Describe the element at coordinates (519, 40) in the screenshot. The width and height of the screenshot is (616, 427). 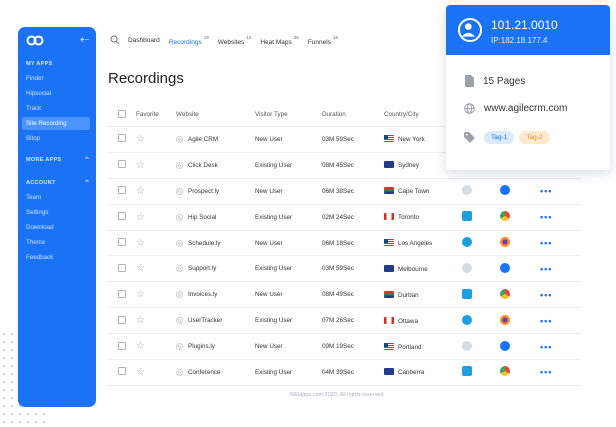
I see `visitor-ip-secondary: IP:182.18.177.4` at that location.